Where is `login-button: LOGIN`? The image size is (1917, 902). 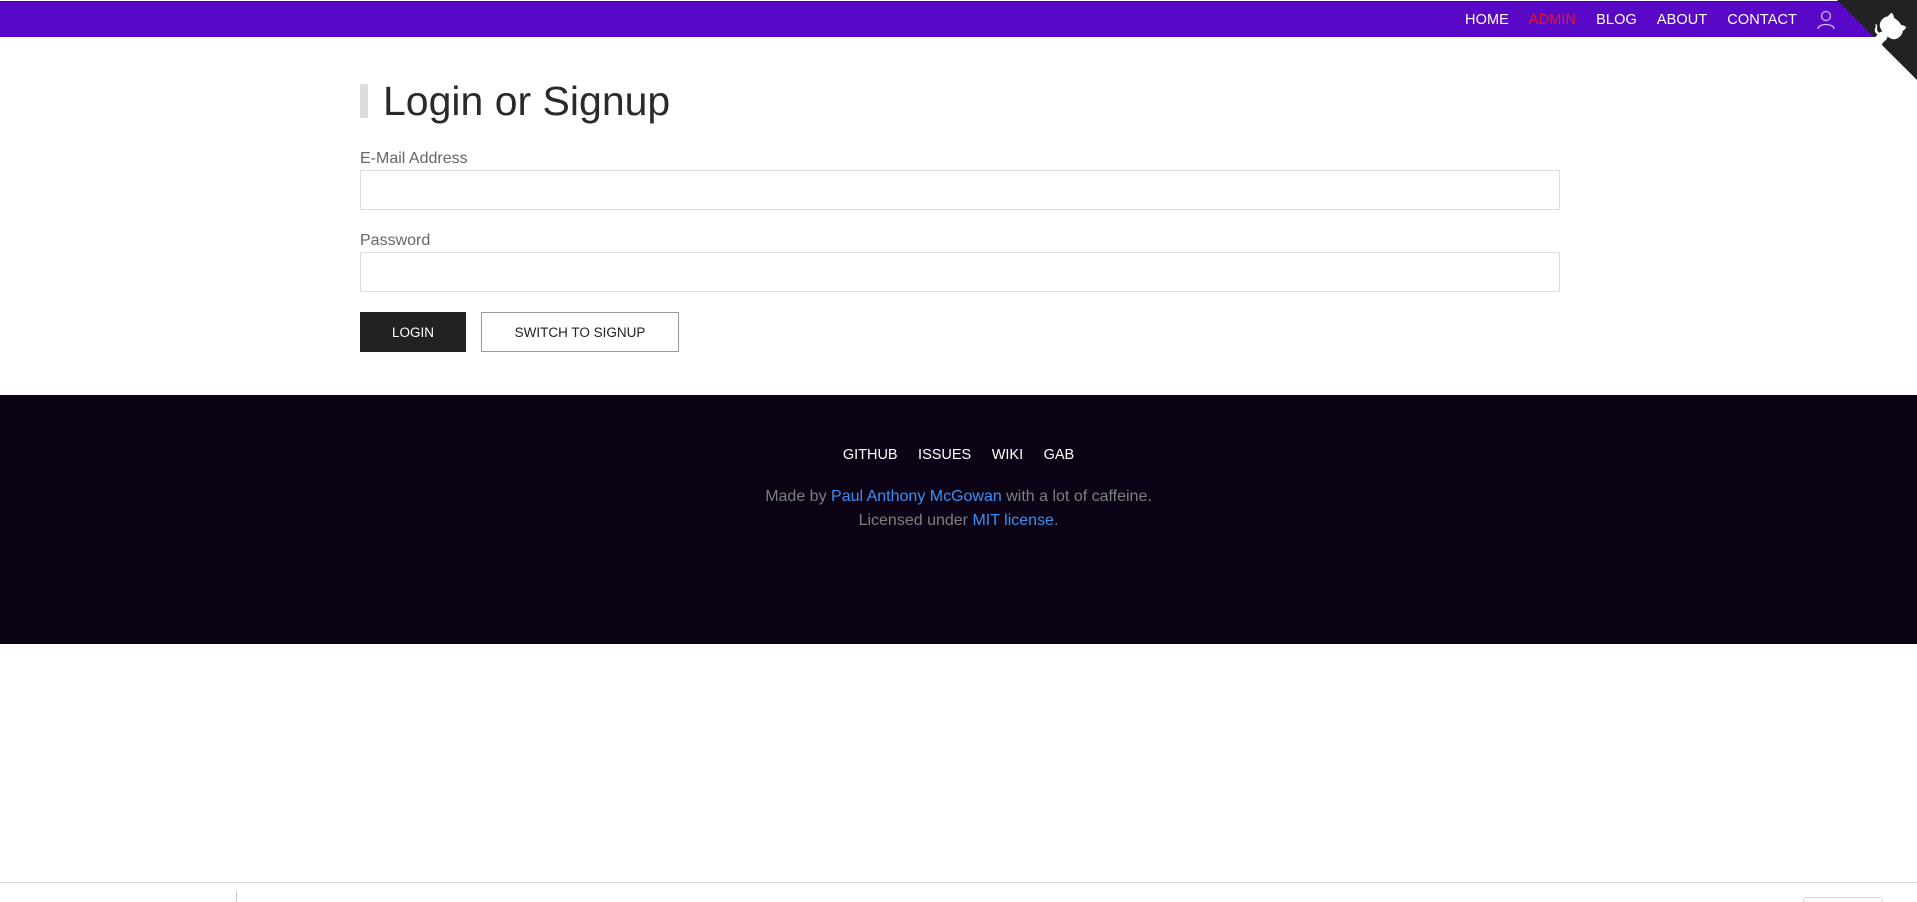 login-button: LOGIN is located at coordinates (413, 332).